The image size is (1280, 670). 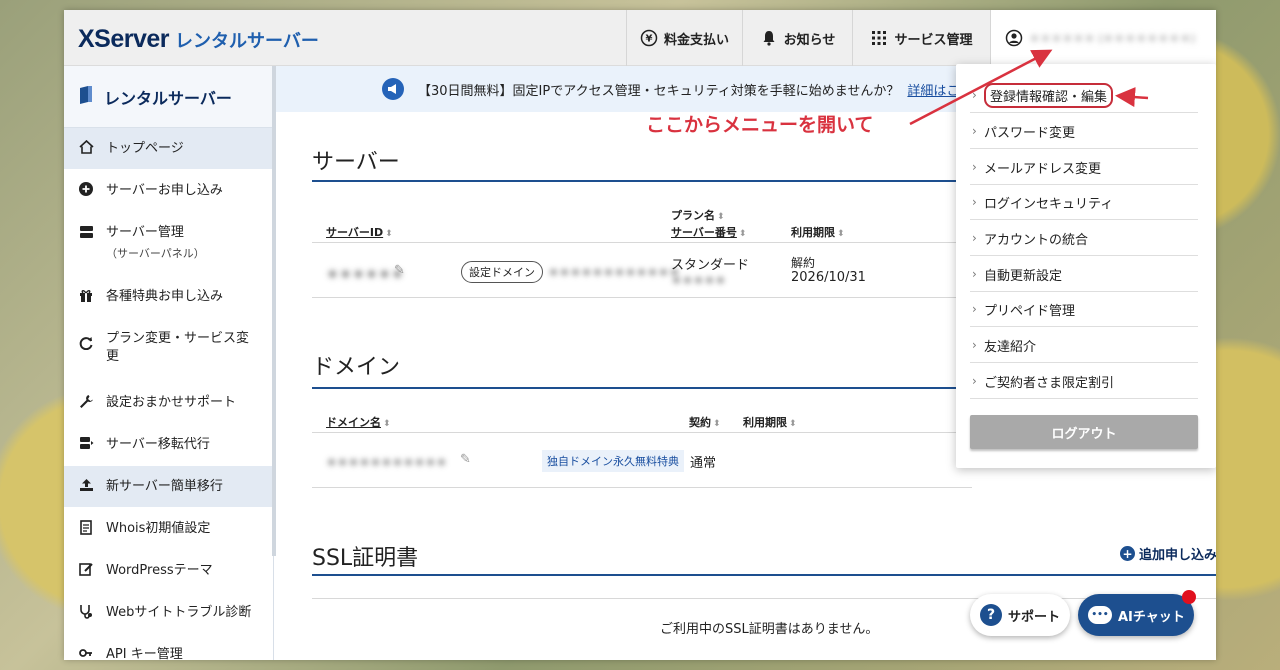 I want to click on support-label: サポート, so click(x=1034, y=617).